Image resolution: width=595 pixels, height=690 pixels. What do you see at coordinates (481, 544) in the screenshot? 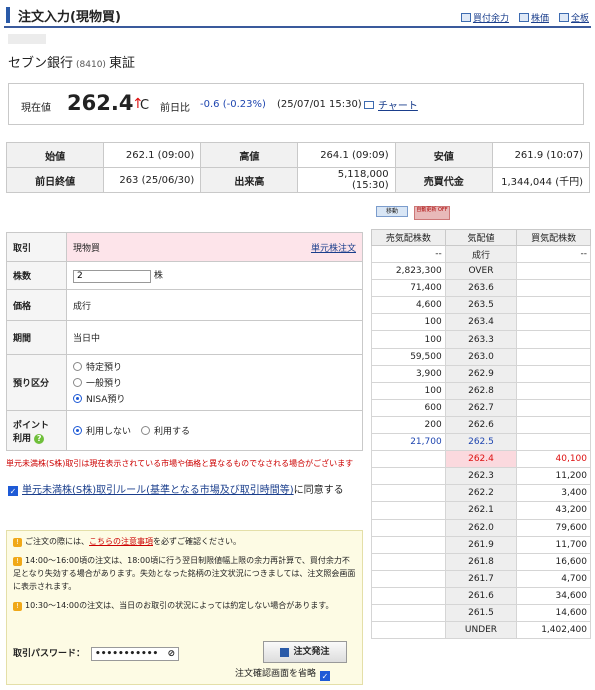
I see `board-price: 261.9` at bounding box center [481, 544].